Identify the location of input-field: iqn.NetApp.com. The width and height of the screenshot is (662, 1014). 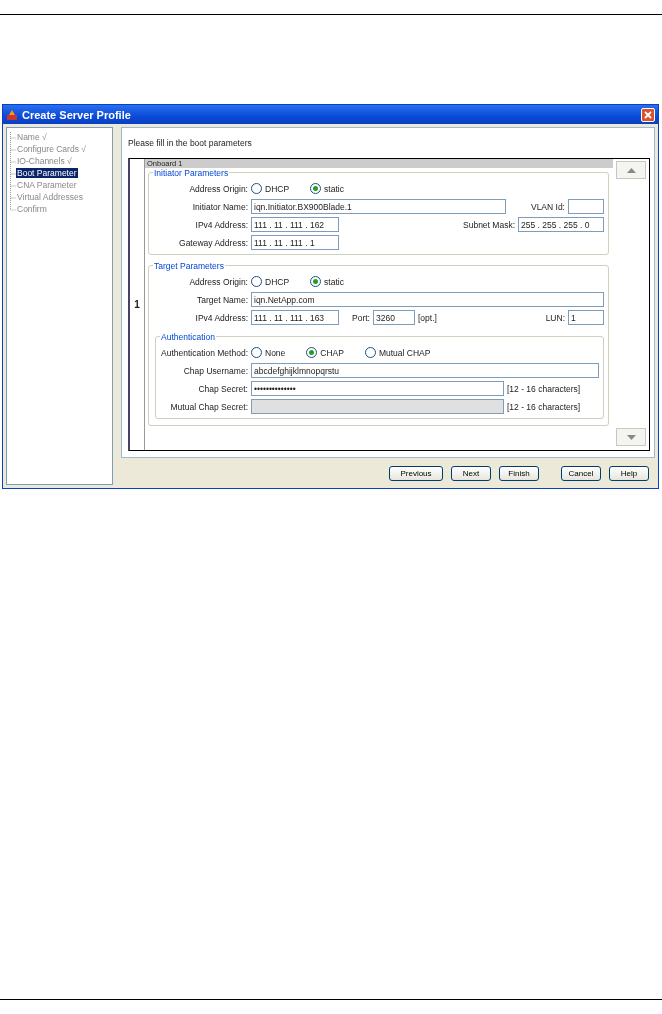
(427, 299).